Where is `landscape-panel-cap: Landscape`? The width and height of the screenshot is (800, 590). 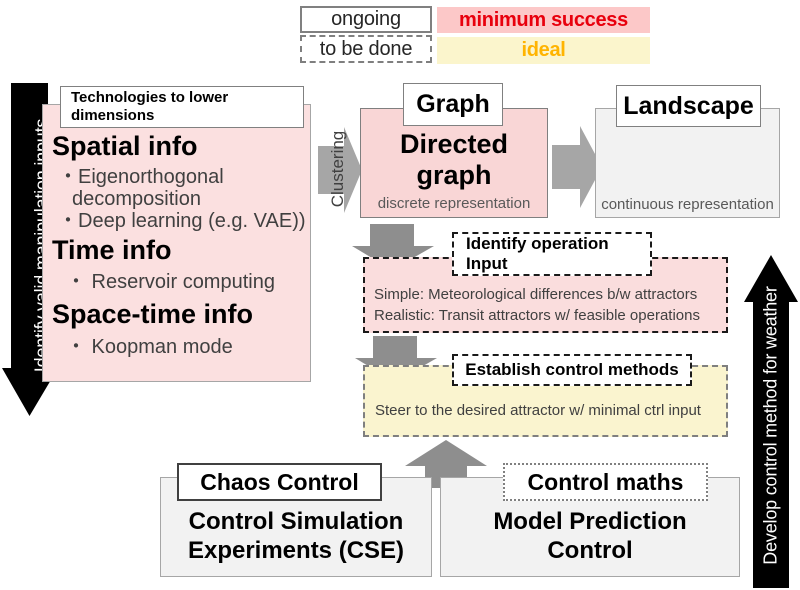
landscape-panel-cap: Landscape is located at coordinates (688, 106).